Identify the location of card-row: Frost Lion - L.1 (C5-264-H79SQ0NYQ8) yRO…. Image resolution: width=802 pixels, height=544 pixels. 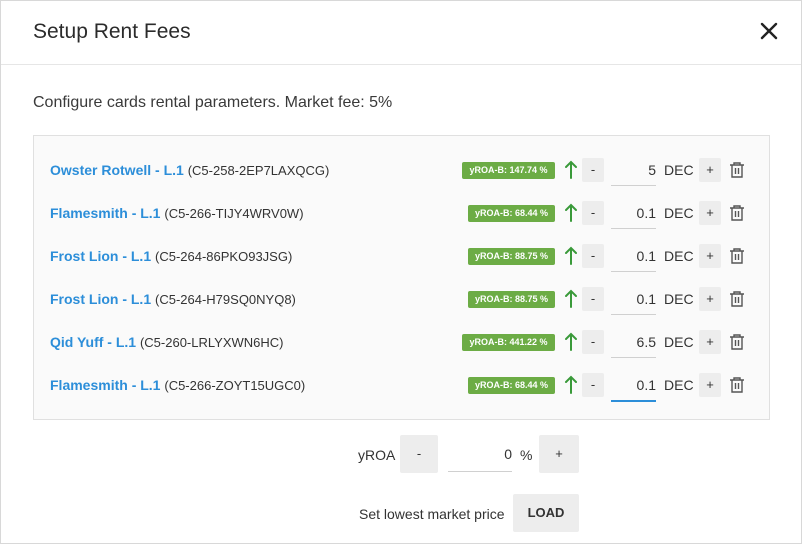
(401, 299).